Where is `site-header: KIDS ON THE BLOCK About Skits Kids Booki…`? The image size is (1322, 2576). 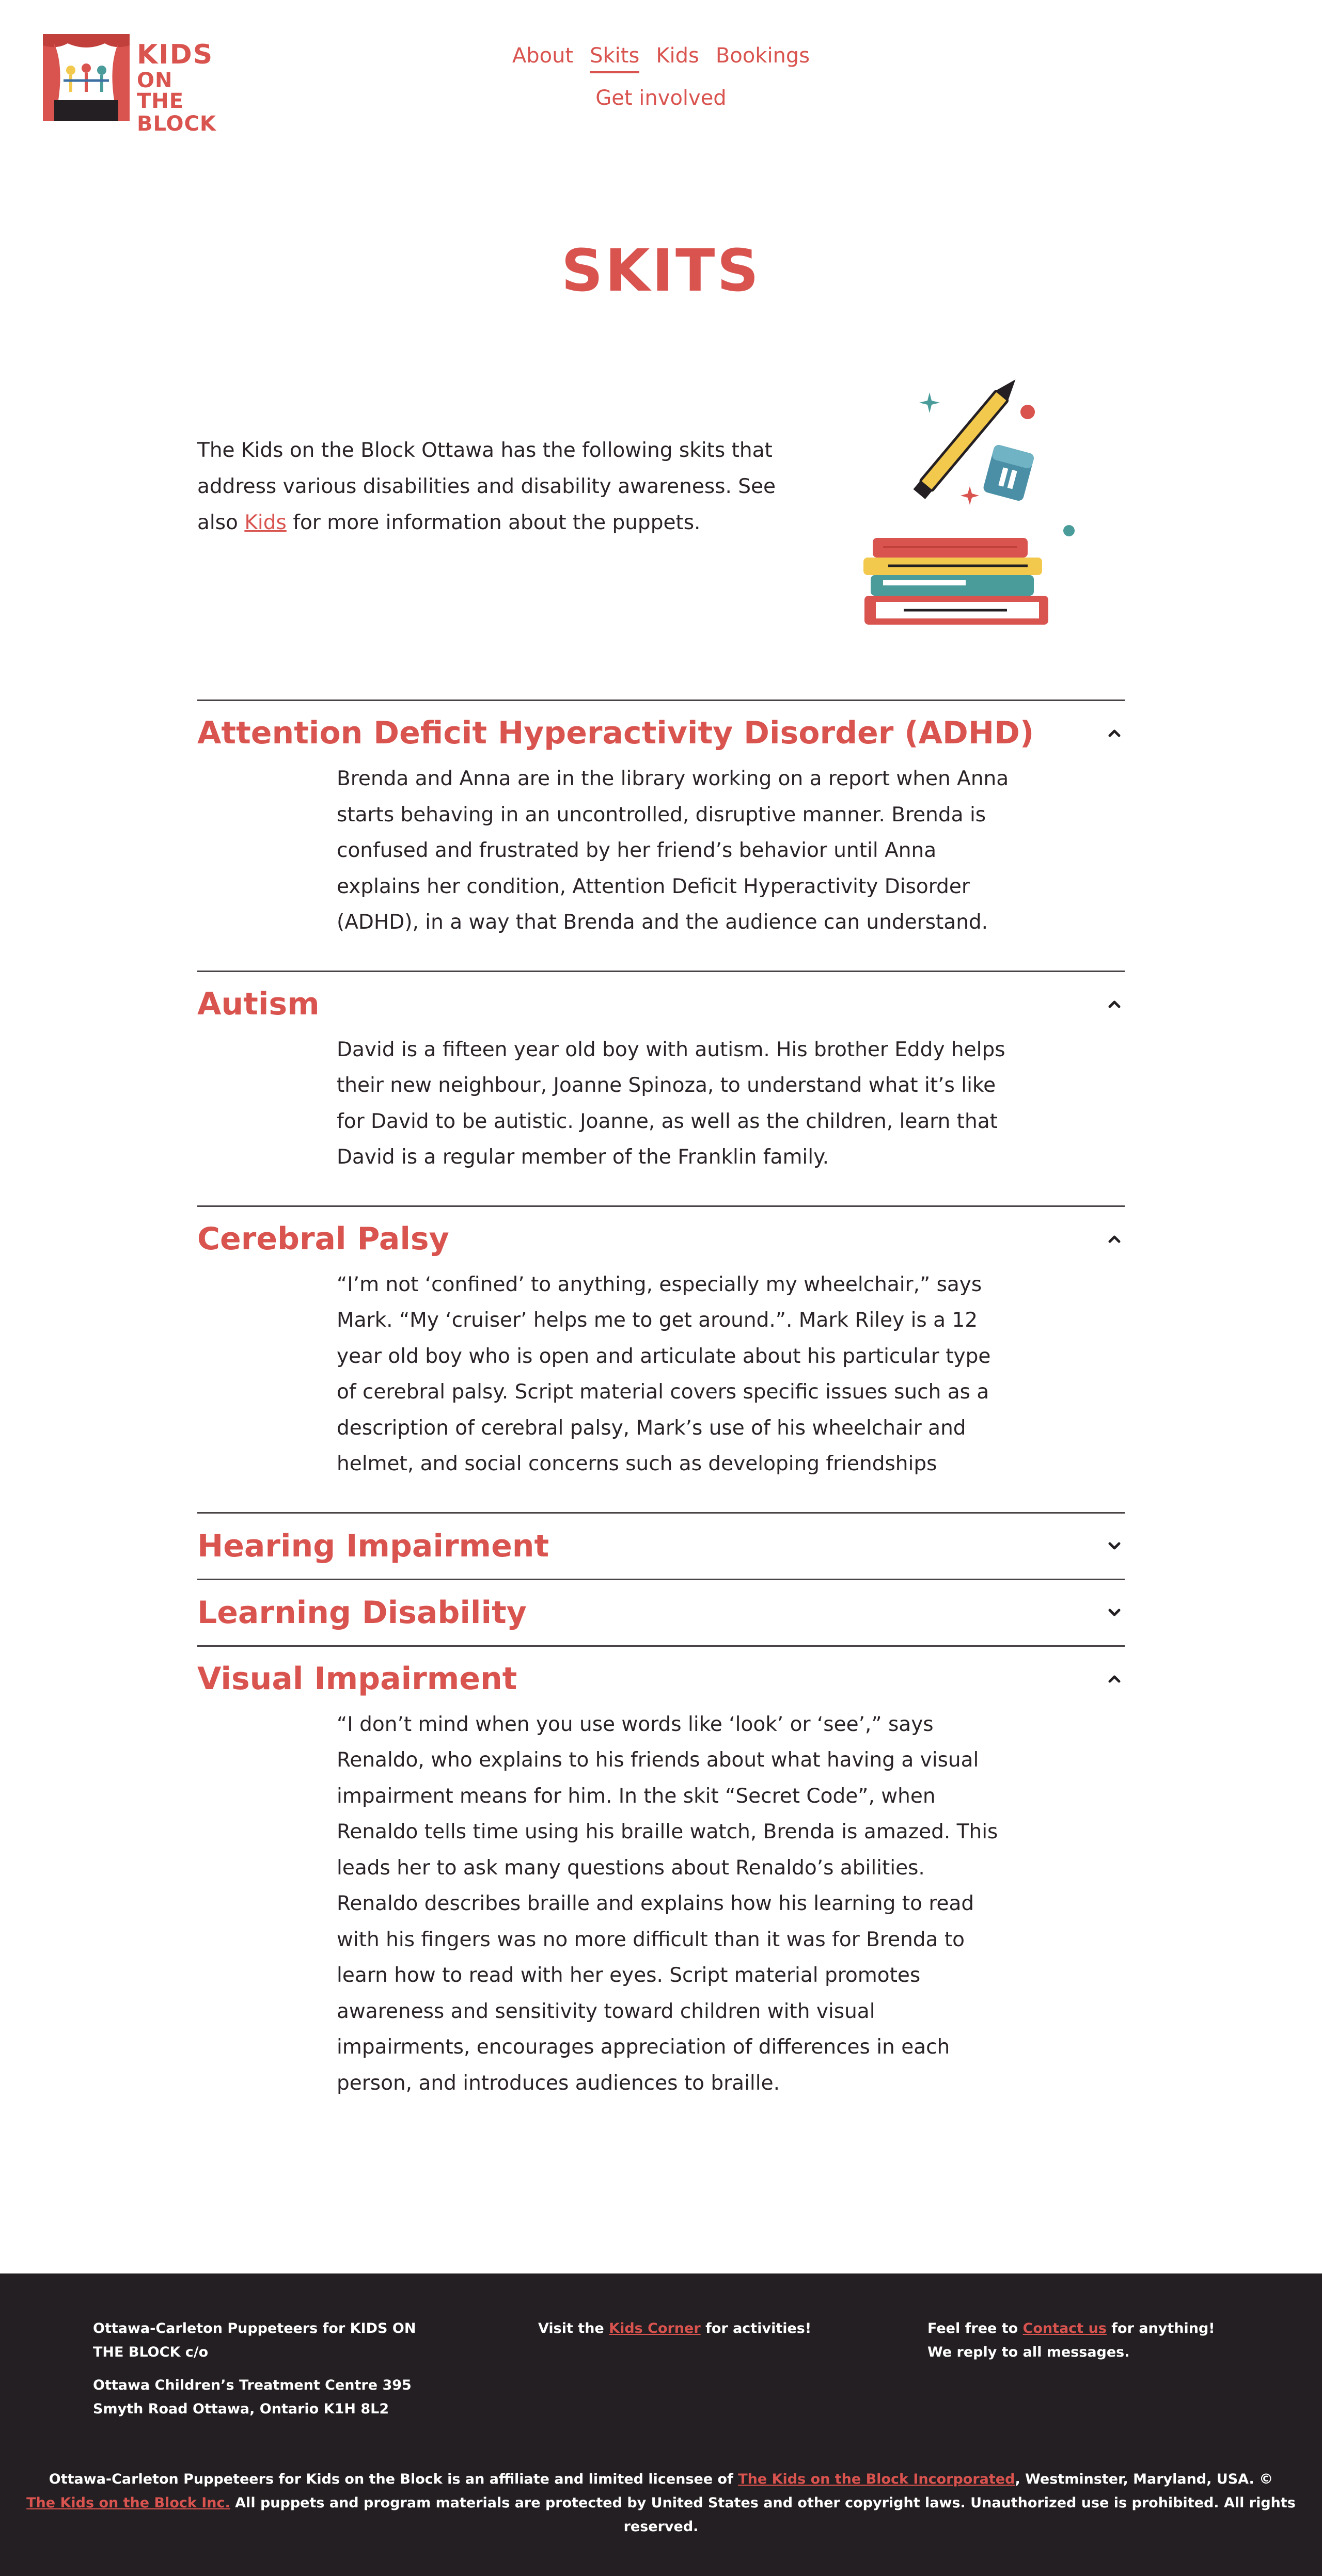
site-header: KIDS ON THE BLOCK About Skits Kids Booki… is located at coordinates (661, 77).